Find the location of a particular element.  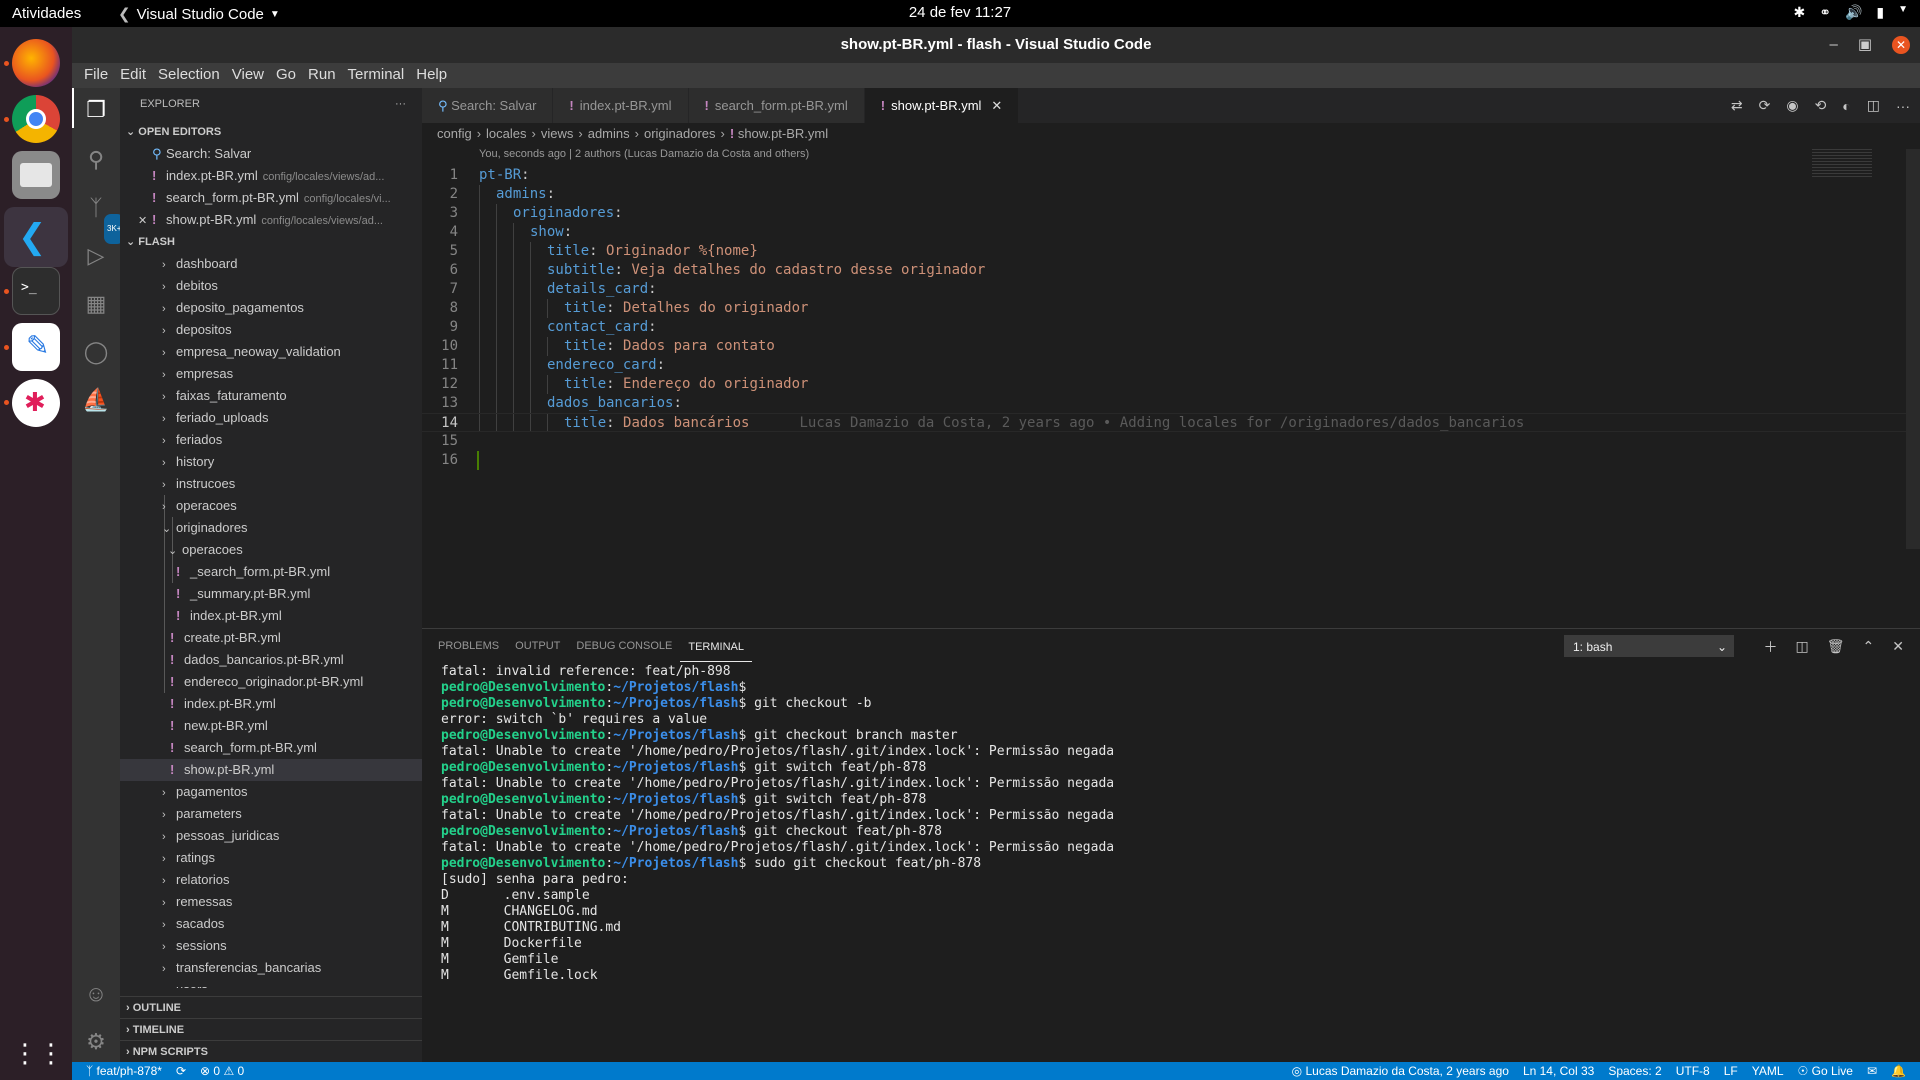

folder-header: ⌄ FLASH is located at coordinates (271, 242).